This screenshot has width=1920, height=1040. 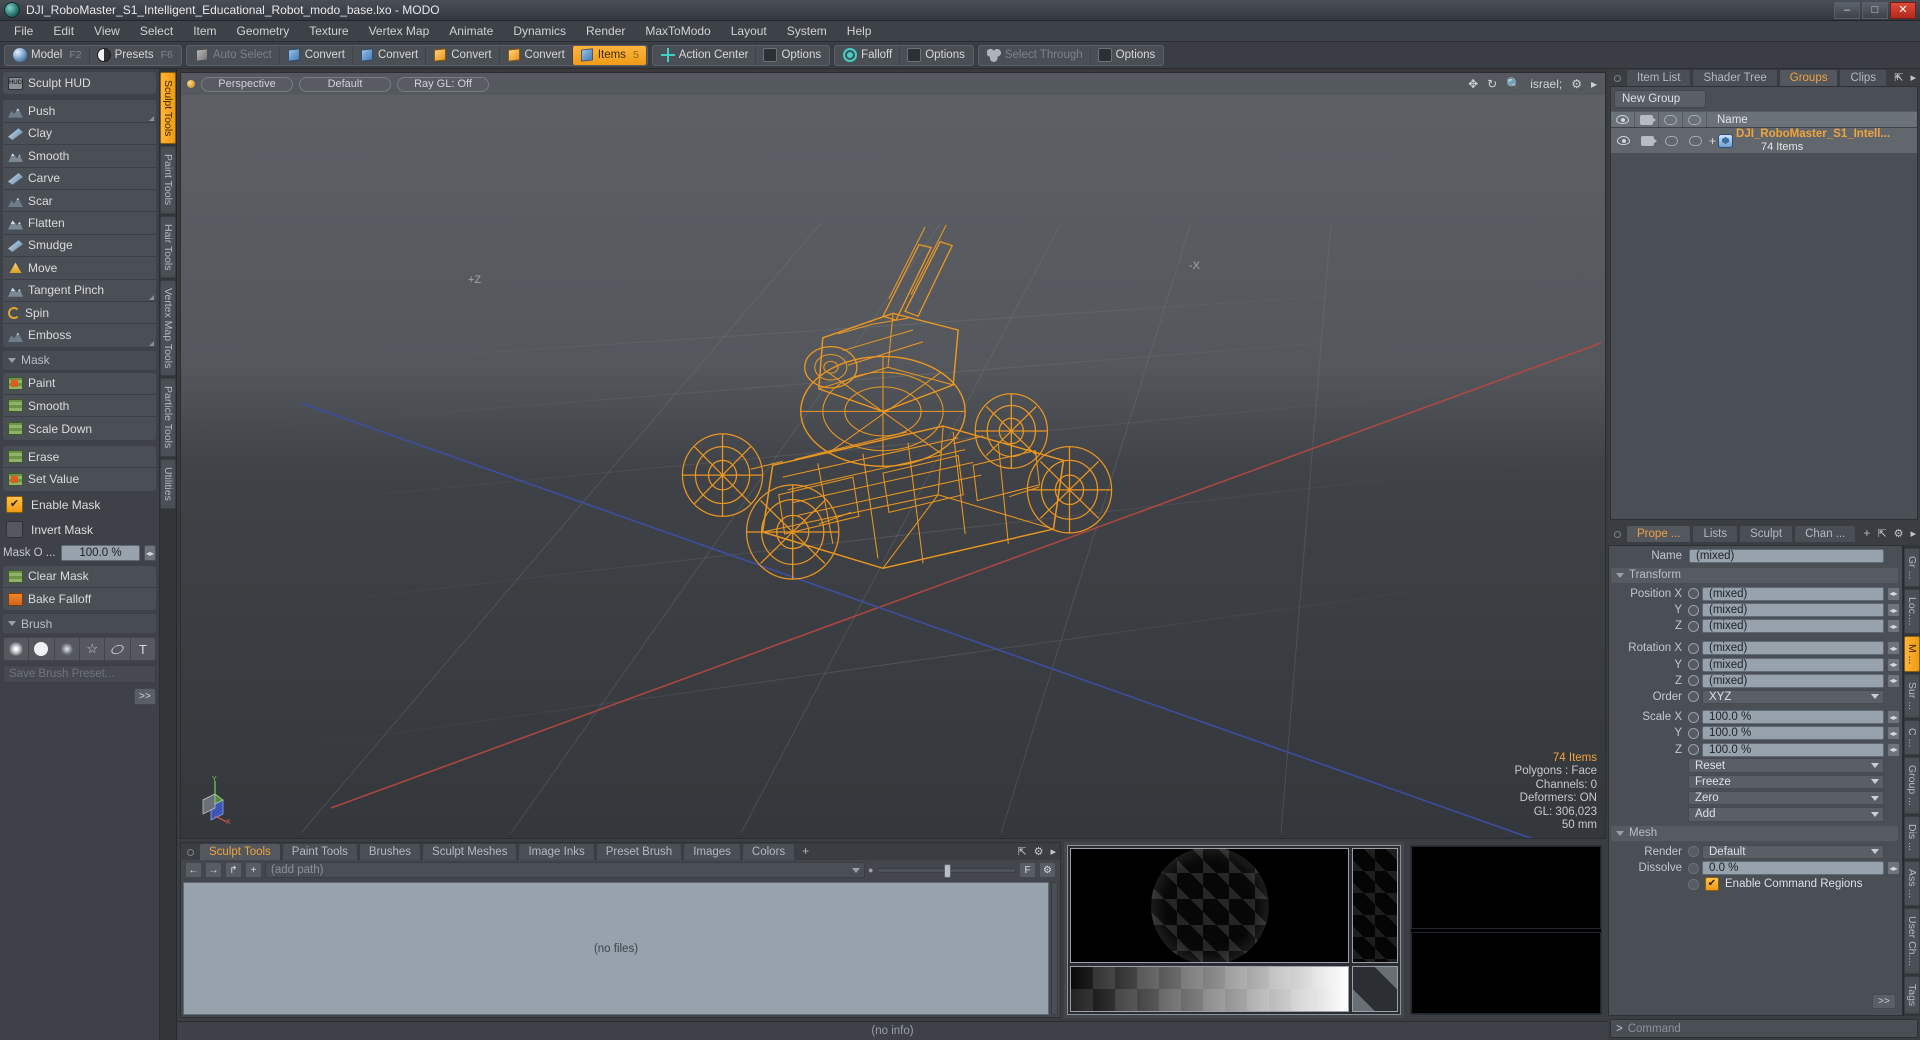 I want to click on position-z-input: (mixed), so click(x=1793, y=626).